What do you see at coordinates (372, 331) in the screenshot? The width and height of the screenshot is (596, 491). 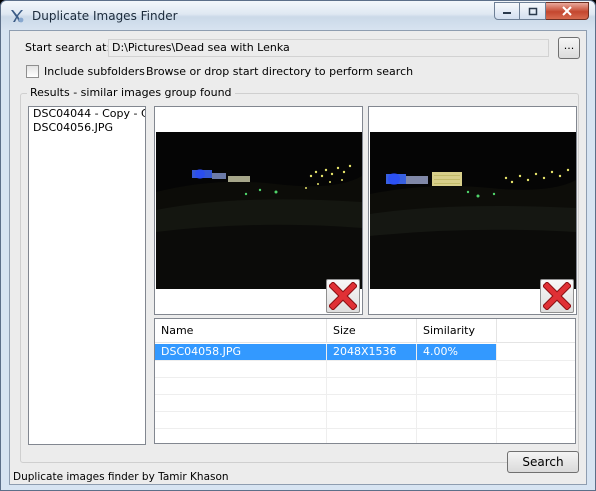 I see `column-header-size: Size` at bounding box center [372, 331].